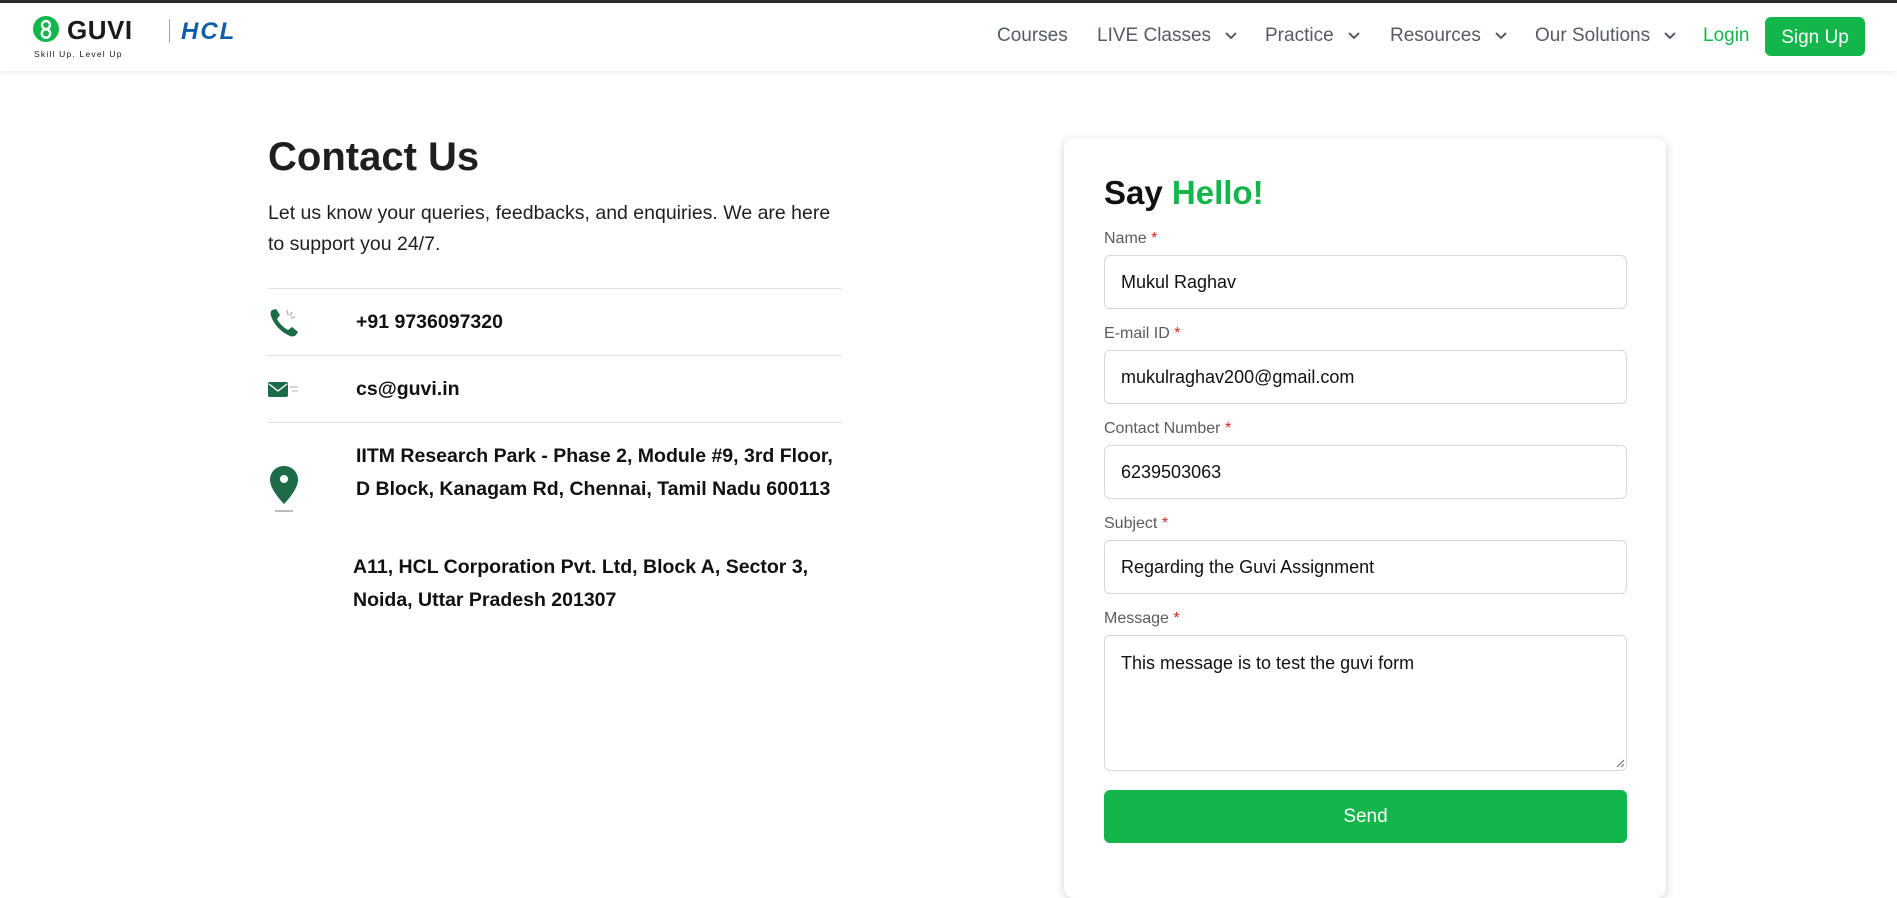  I want to click on name-label: Name *, so click(1130, 239).